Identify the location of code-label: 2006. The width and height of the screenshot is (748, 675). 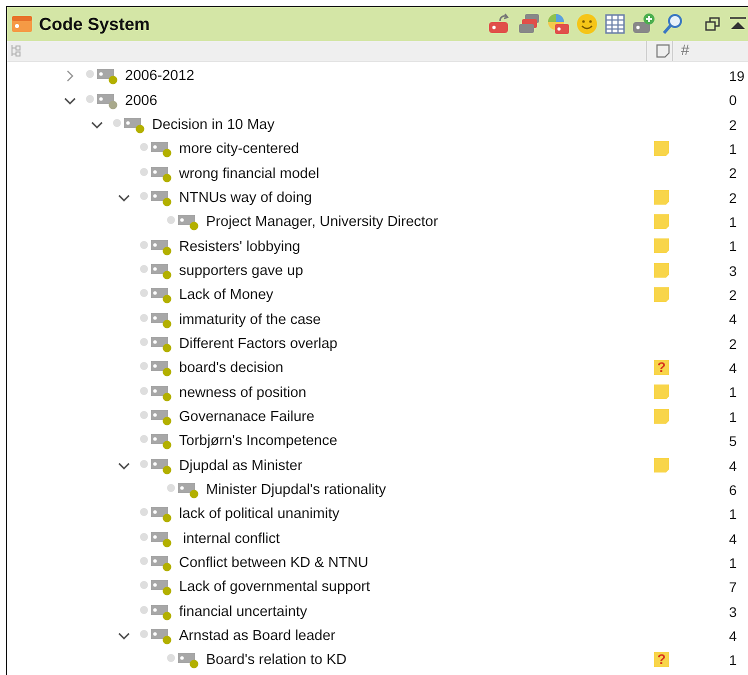
(141, 100).